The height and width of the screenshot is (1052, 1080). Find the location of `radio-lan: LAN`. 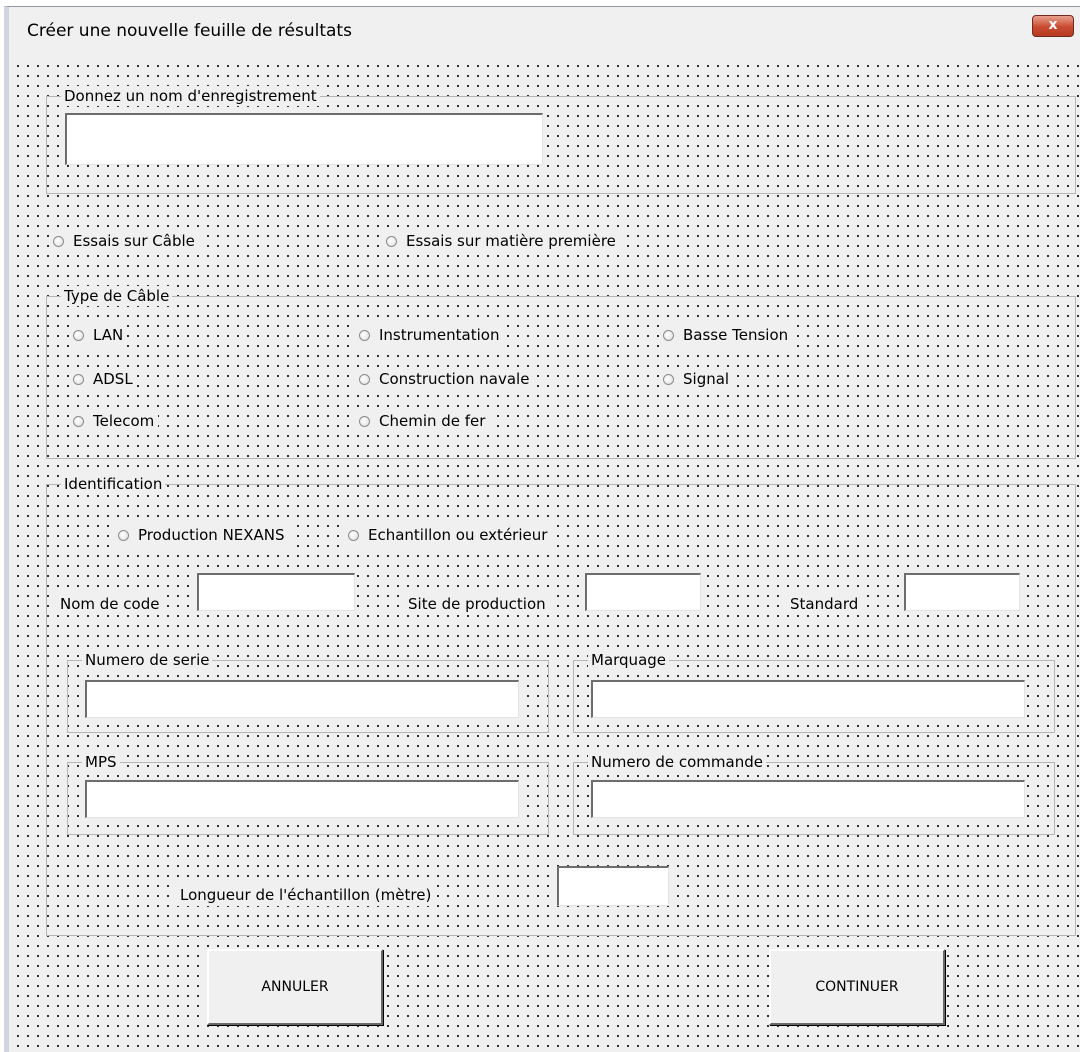

radio-lan: LAN is located at coordinates (99, 335).